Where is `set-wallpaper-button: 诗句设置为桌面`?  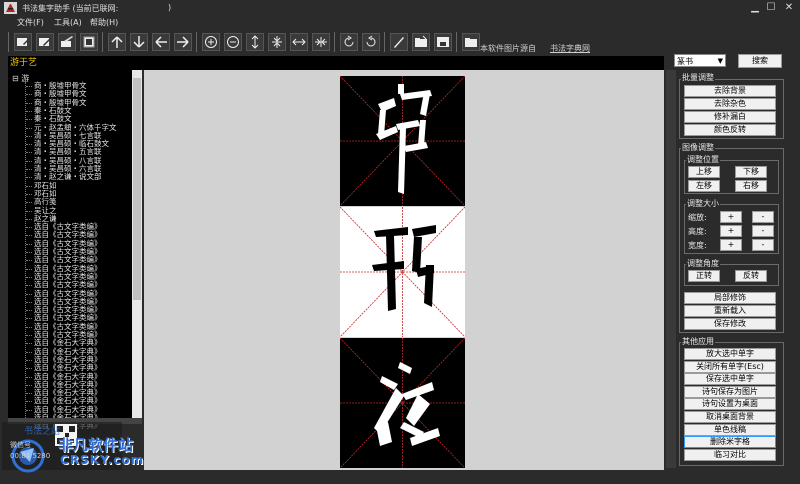 set-wallpaper-button: 诗句设置为桌面 is located at coordinates (730, 404).